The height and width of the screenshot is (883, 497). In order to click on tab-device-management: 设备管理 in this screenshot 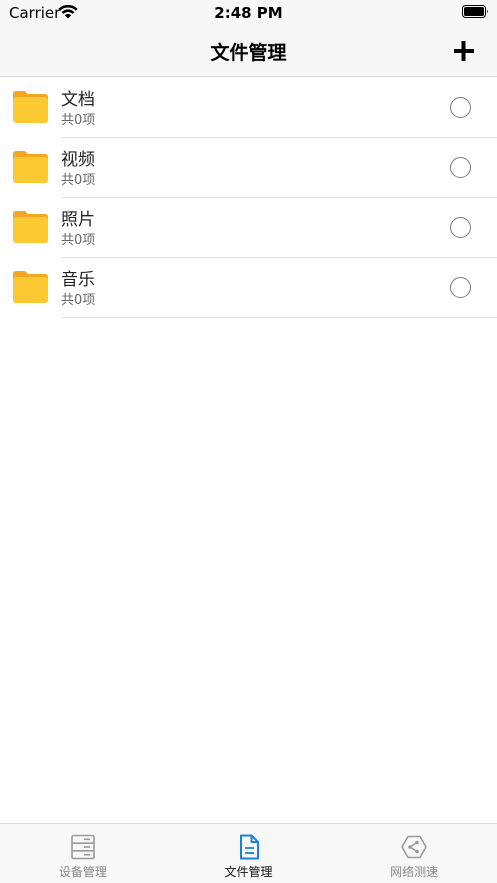, I will do `click(83, 853)`.